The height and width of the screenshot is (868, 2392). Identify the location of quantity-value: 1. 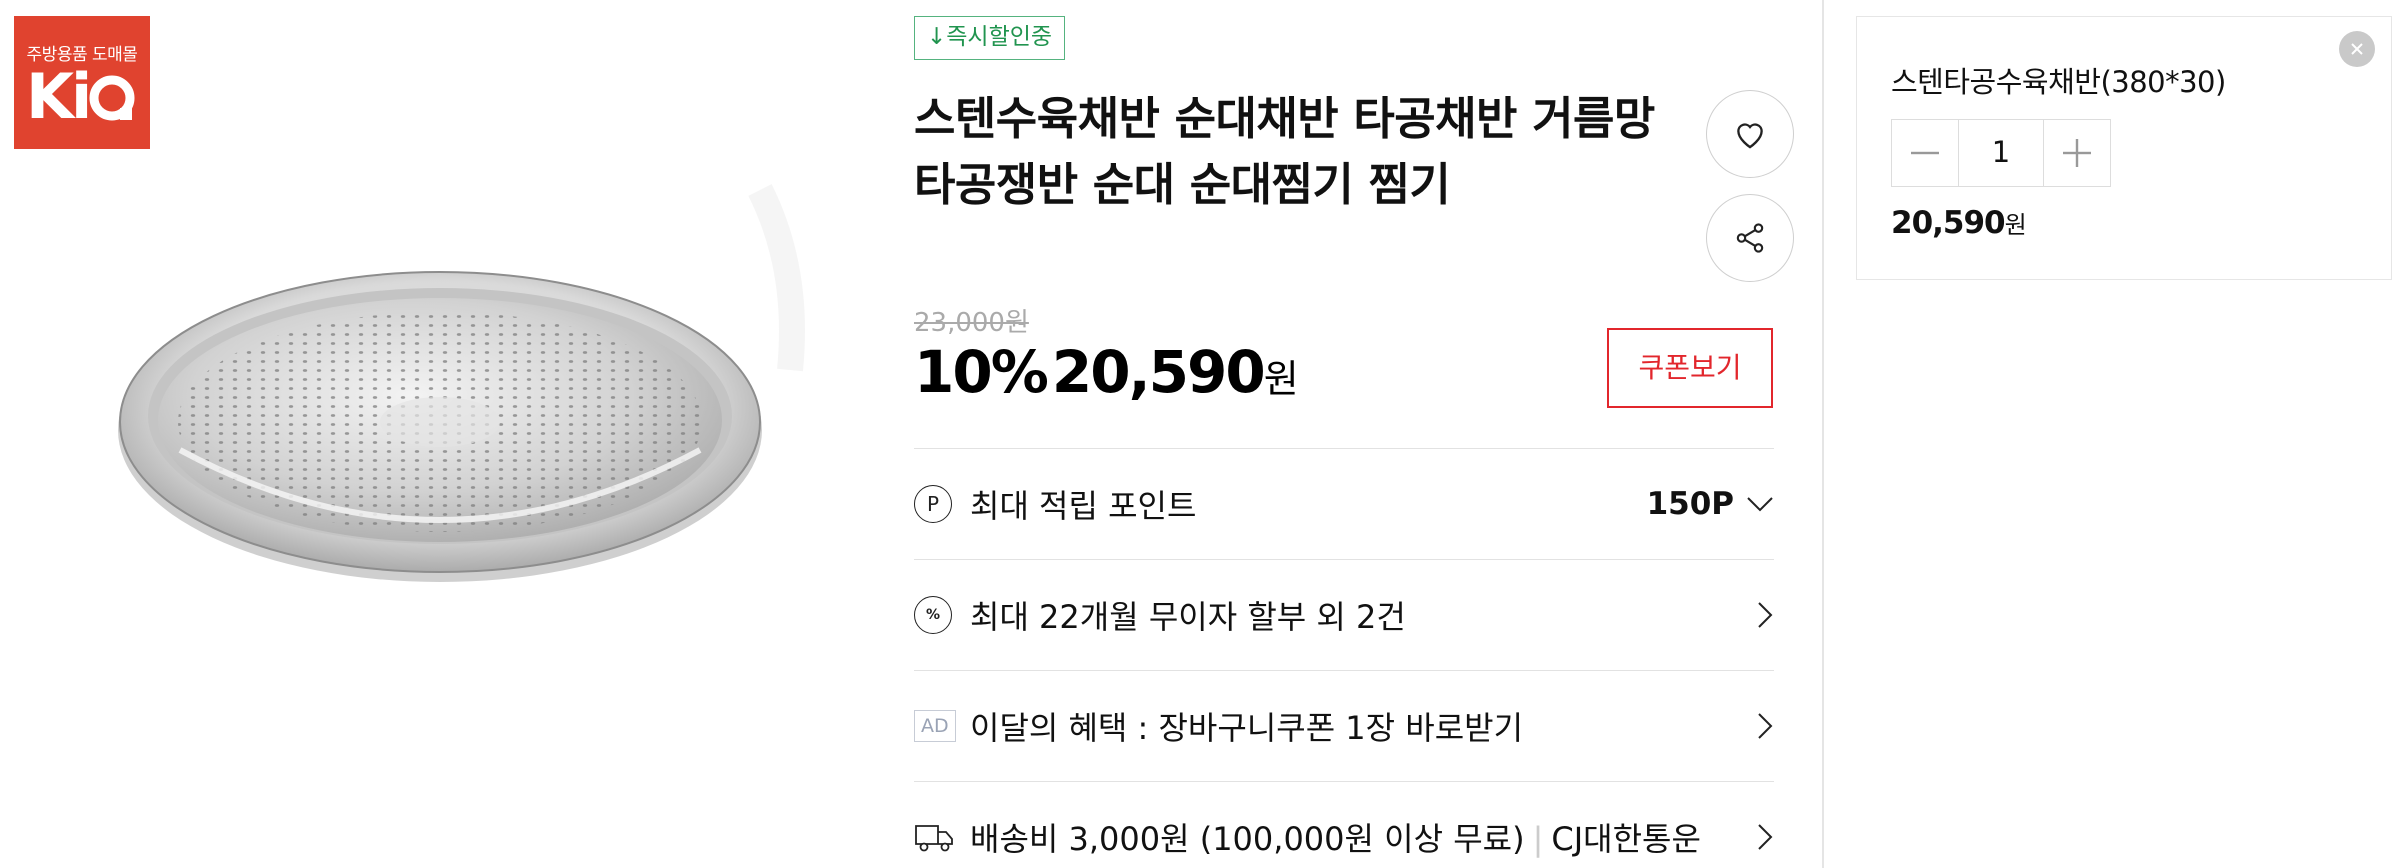
(2001, 153).